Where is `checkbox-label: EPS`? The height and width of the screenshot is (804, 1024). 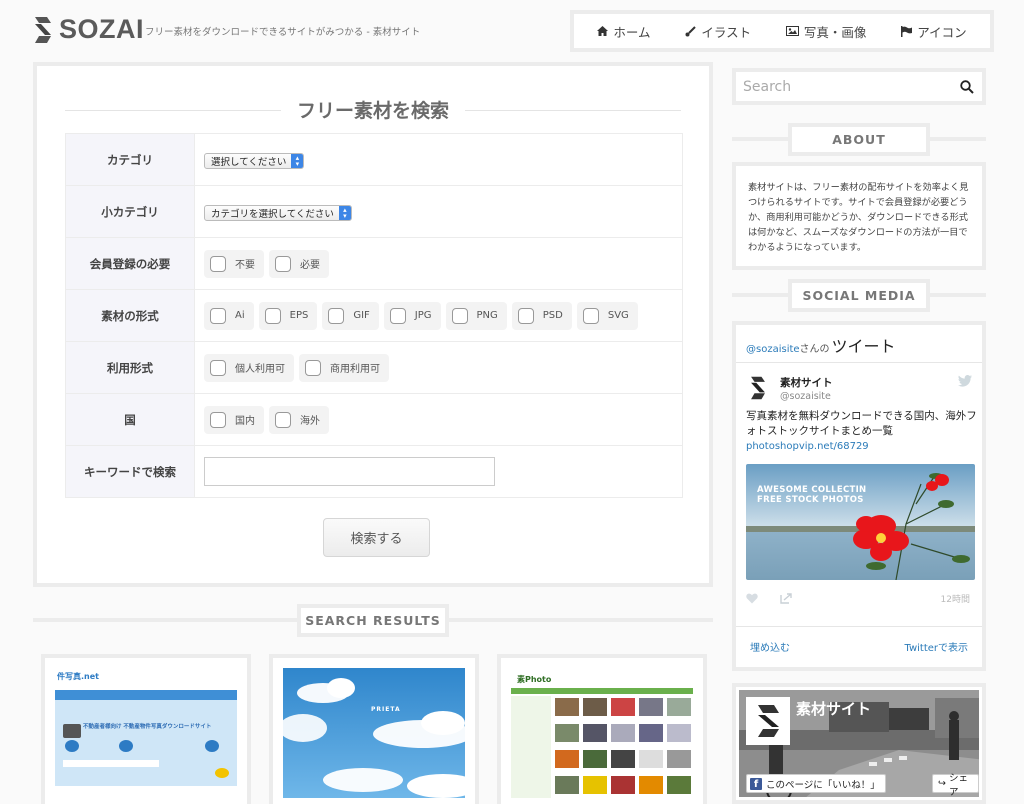 checkbox-label: EPS is located at coordinates (299, 315).